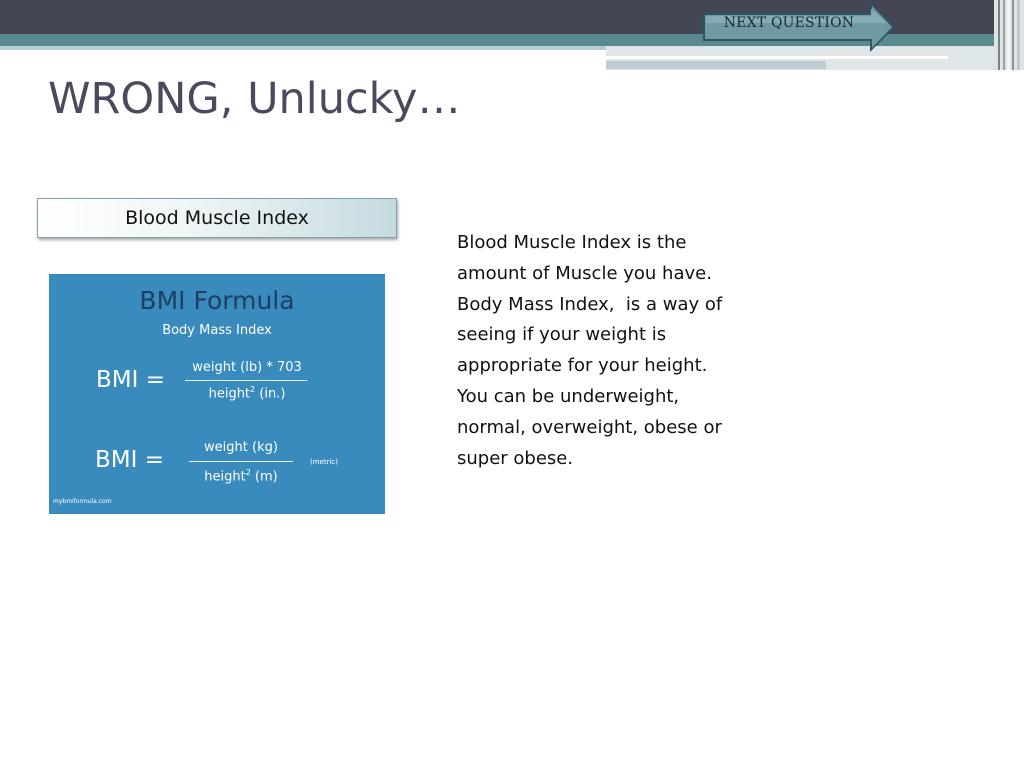 The height and width of the screenshot is (768, 1024). What do you see at coordinates (130, 380) in the screenshot?
I see `bmi-imperial-label: BMI =` at bounding box center [130, 380].